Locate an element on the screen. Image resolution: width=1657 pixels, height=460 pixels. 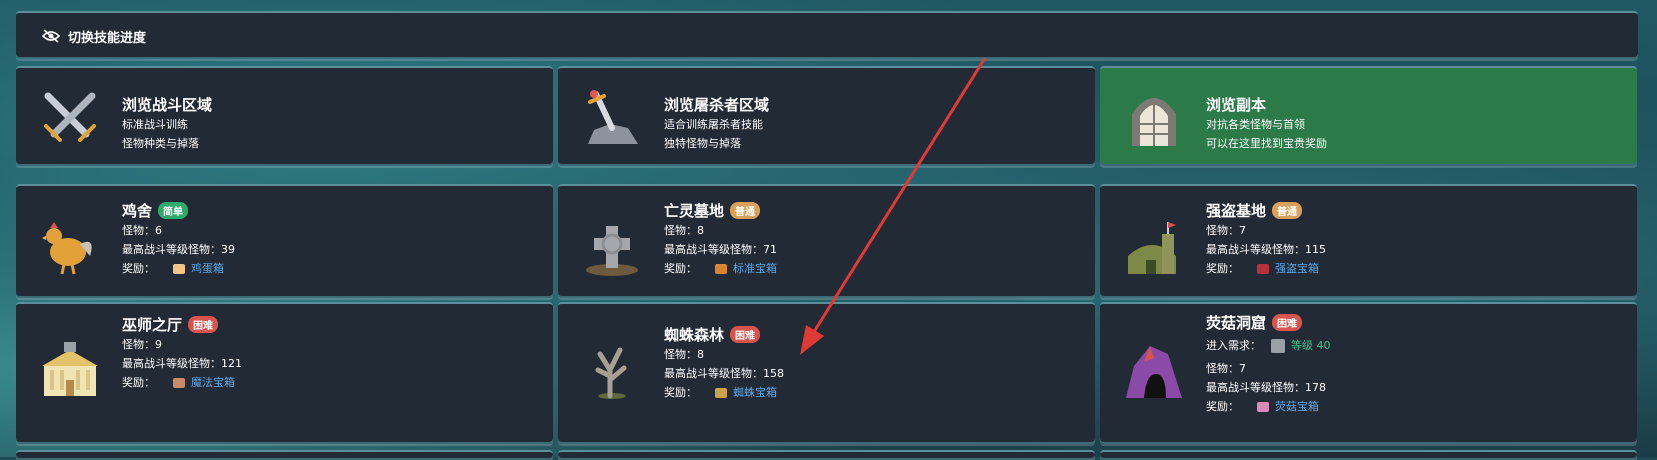
browse-combat-card: 浏览战斗区域 标准战斗训练 怪物种类与掉落 is located at coordinates (284, 116).